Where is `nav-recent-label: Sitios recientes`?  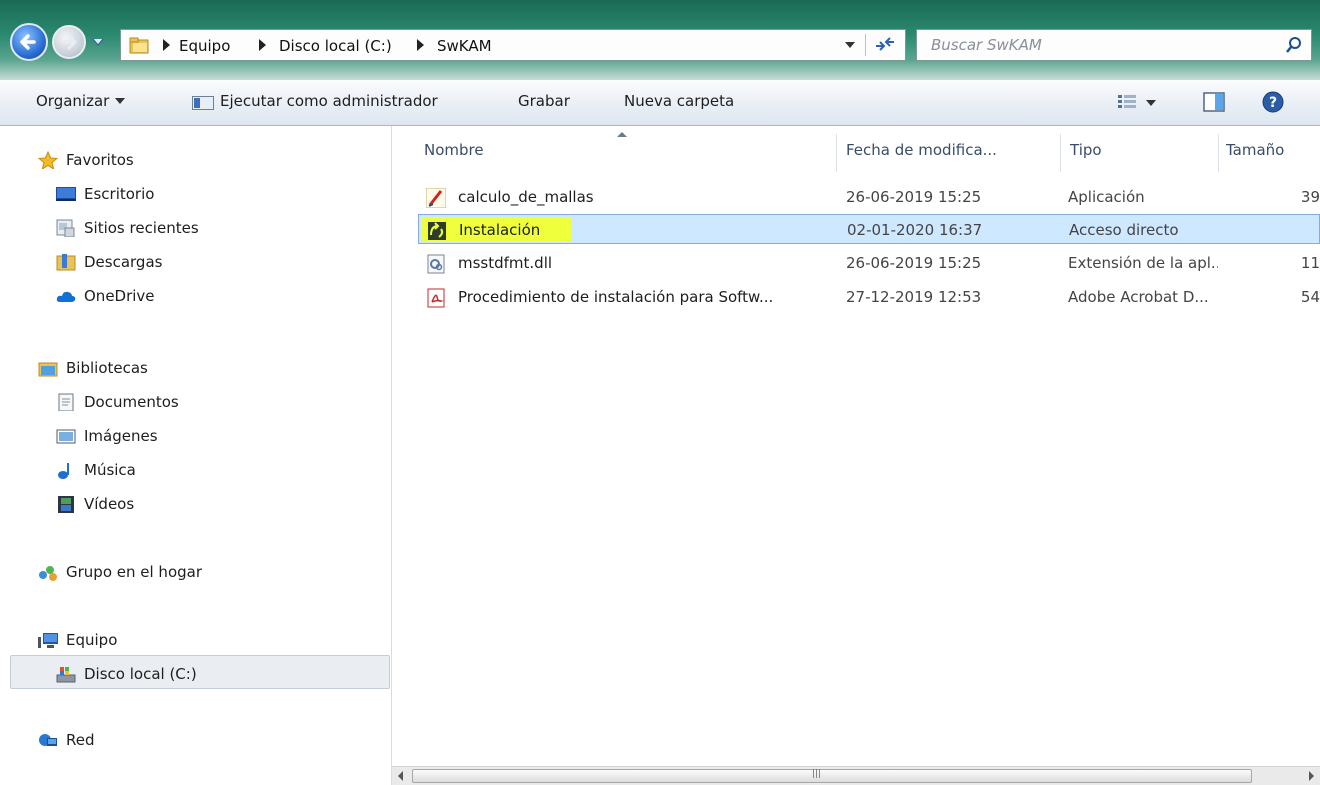 nav-recent-label: Sitios recientes is located at coordinates (141, 228).